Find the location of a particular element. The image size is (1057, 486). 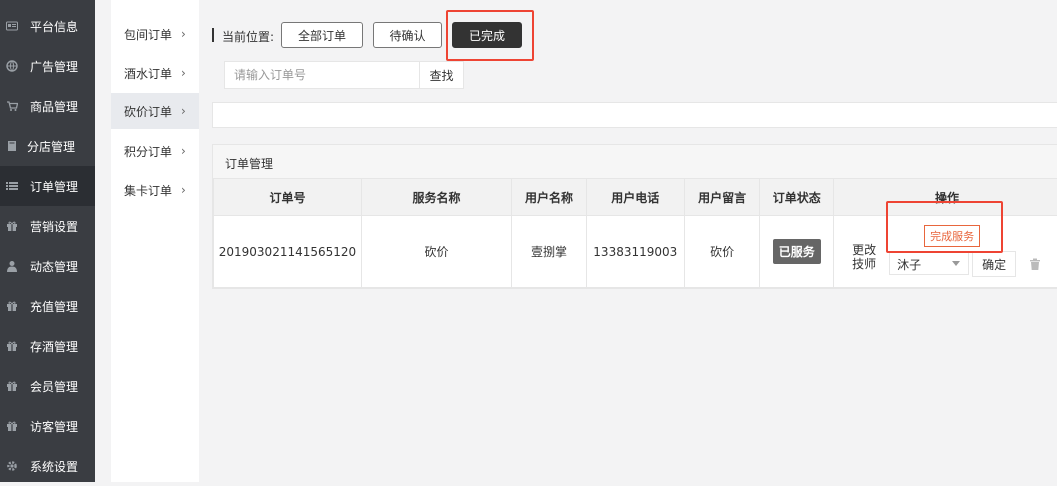

subnav-item-bargain-orders: 砍价订单 › is located at coordinates (155, 111).